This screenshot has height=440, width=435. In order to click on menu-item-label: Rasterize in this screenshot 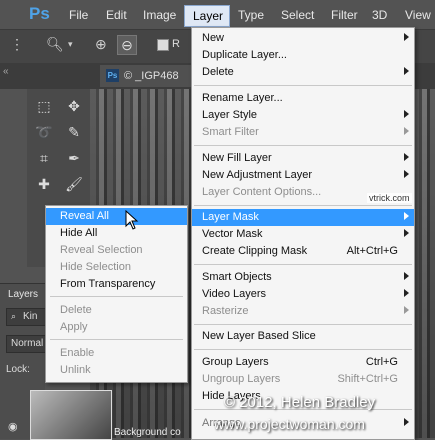, I will do `click(225, 311)`.